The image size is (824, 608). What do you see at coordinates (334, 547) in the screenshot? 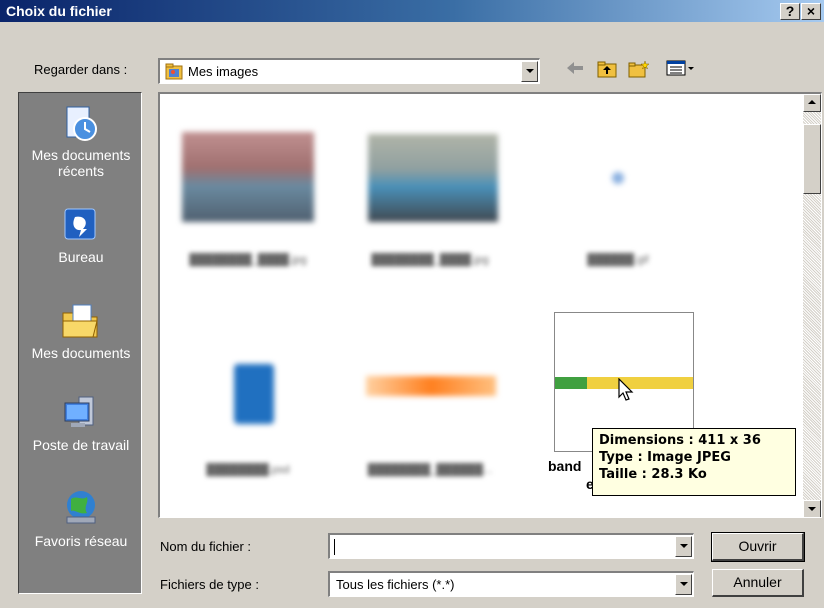
I see `text-caret` at bounding box center [334, 547].